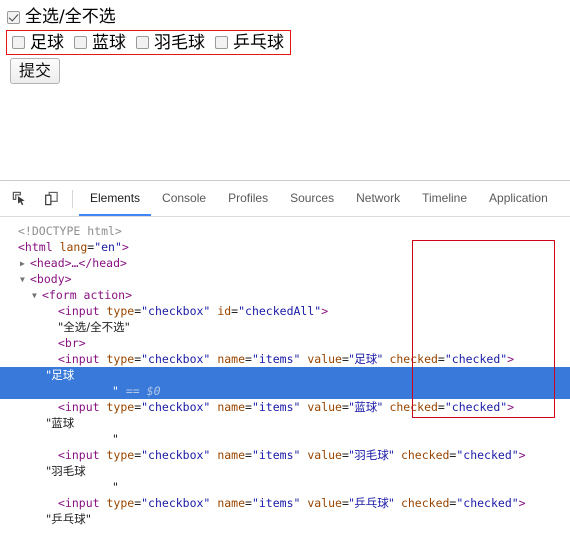 This screenshot has width=570, height=538. Describe the element at coordinates (288, 71) in the screenshot. I see `submit-row: 提交` at that location.